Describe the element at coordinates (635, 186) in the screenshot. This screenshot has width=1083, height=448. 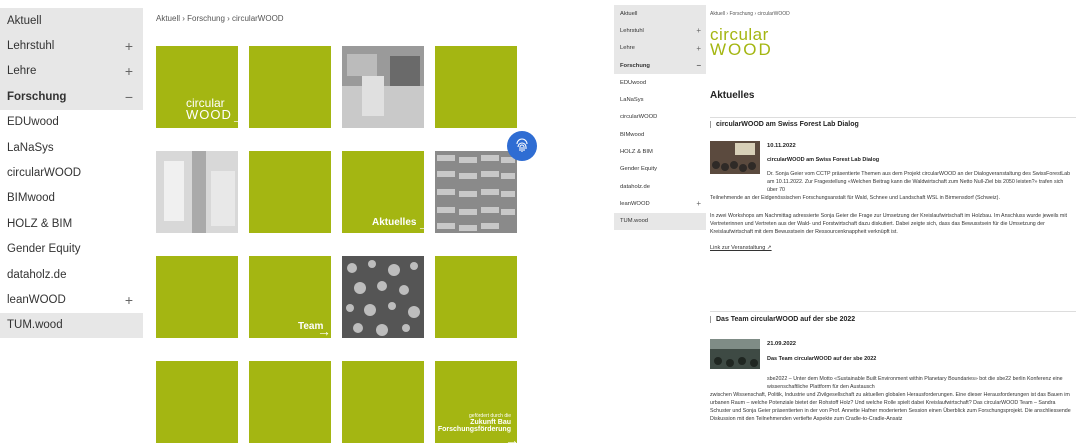
I see `sidebar-item-label: dataholz.de` at that location.